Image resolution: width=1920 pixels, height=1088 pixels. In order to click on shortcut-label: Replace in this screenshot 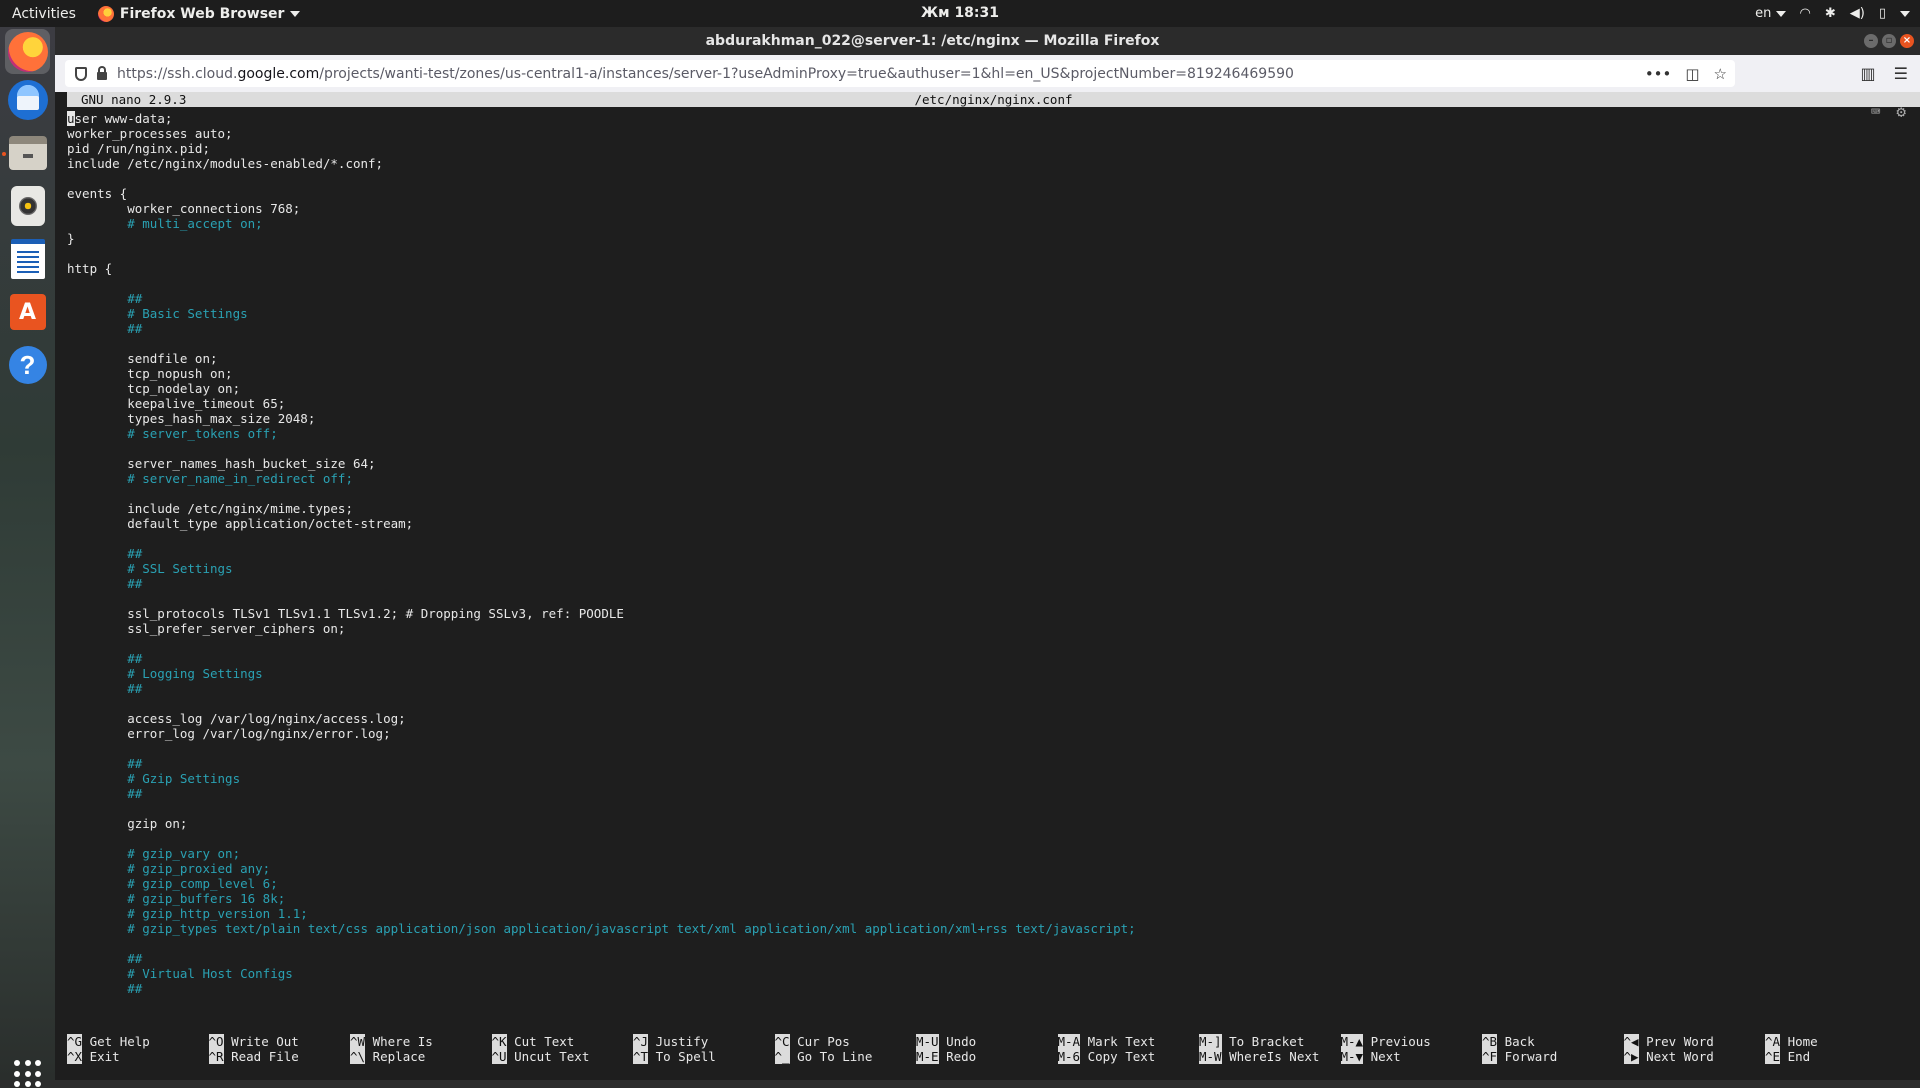, I will do `click(395, 1056)`.